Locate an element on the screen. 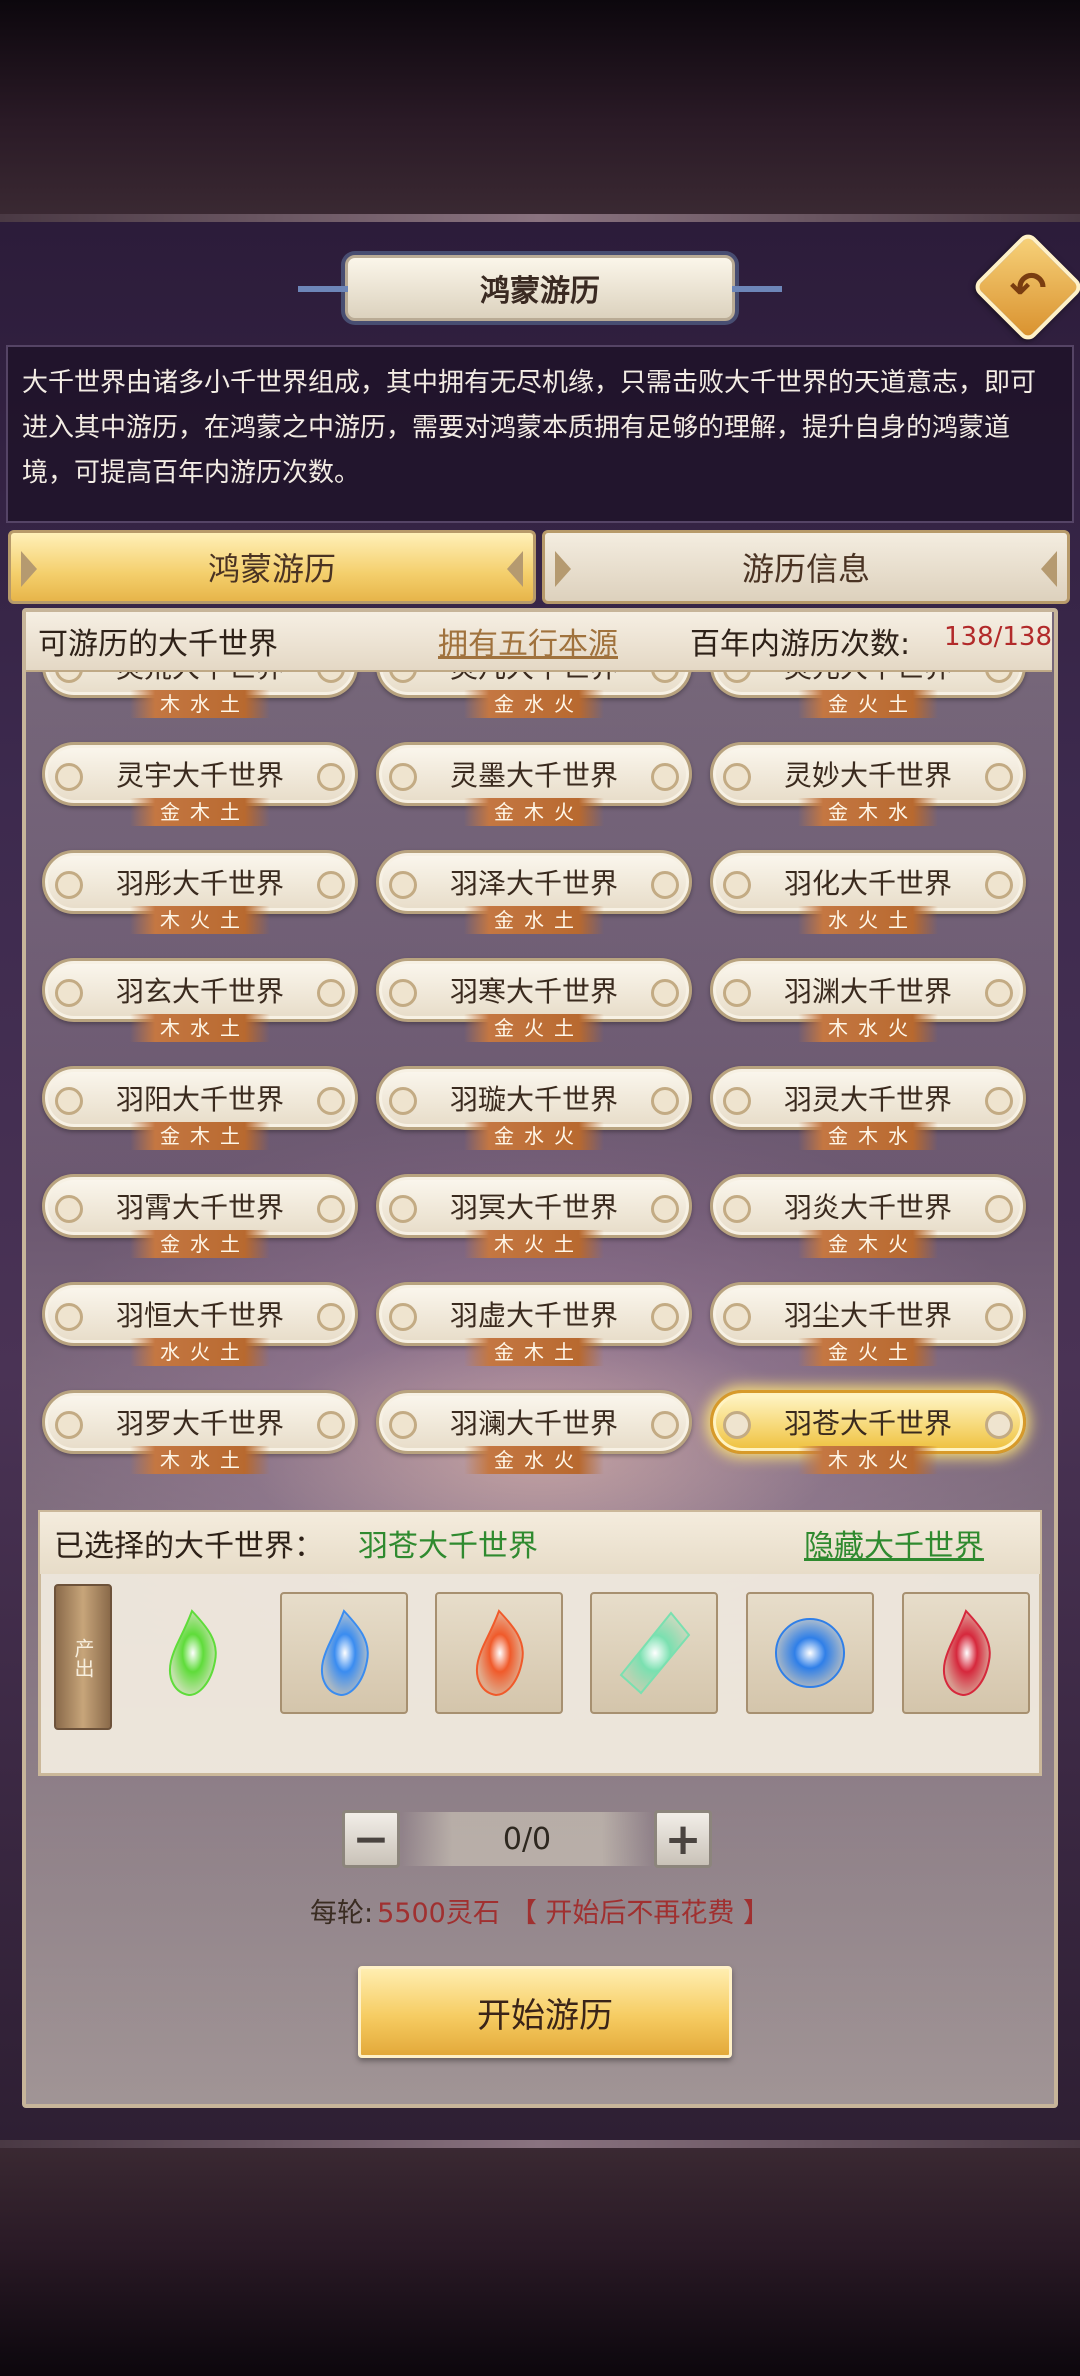 This screenshot has height=2376, width=1080. world-item: 羽罗大千世界 木水土 is located at coordinates (200, 1432).